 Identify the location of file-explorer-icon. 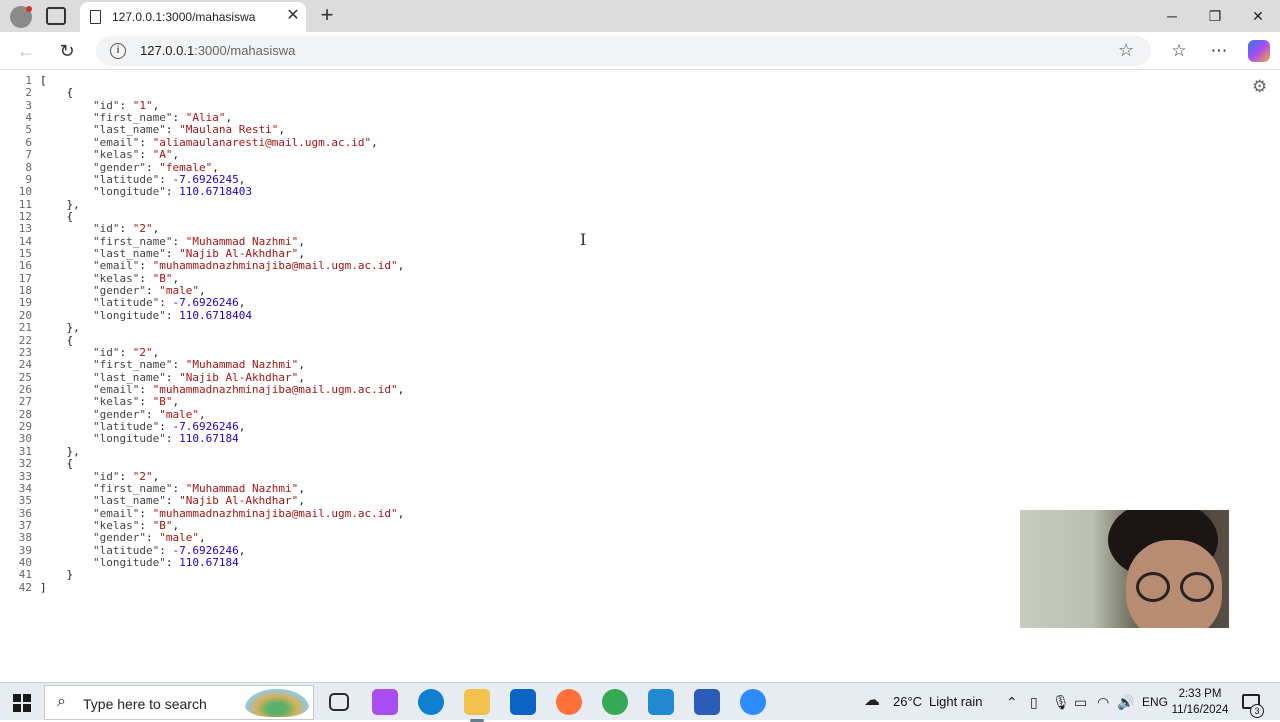
(477, 705).